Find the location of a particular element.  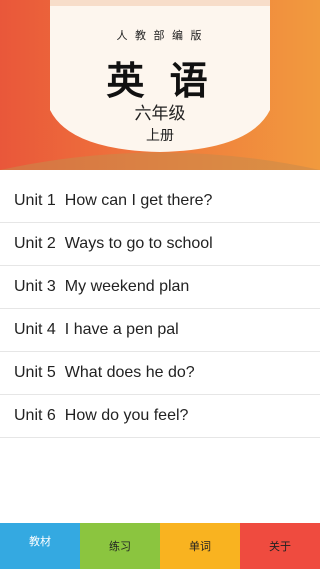

bottom-tab-bar: 教材 练习 单词 关于 is located at coordinates (160, 546).